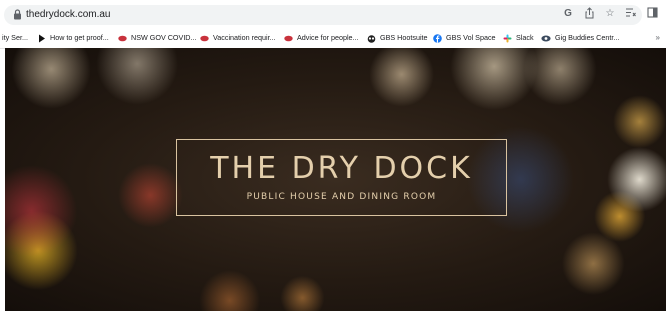  I want to click on owl-icon, so click(371, 38).